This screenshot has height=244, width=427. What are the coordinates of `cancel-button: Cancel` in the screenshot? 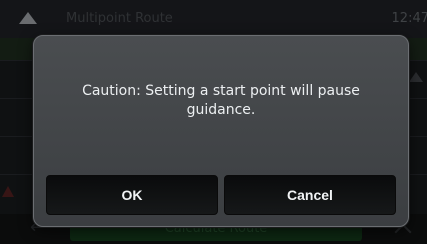 It's located at (310, 195).